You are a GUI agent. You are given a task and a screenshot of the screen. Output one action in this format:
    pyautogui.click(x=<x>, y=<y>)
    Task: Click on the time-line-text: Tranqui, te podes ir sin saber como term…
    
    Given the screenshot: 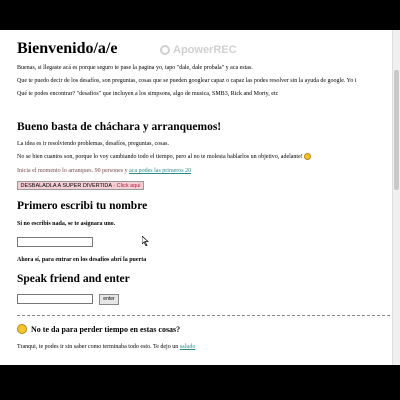 What is the action you would take?
    pyautogui.click(x=98, y=347)
    